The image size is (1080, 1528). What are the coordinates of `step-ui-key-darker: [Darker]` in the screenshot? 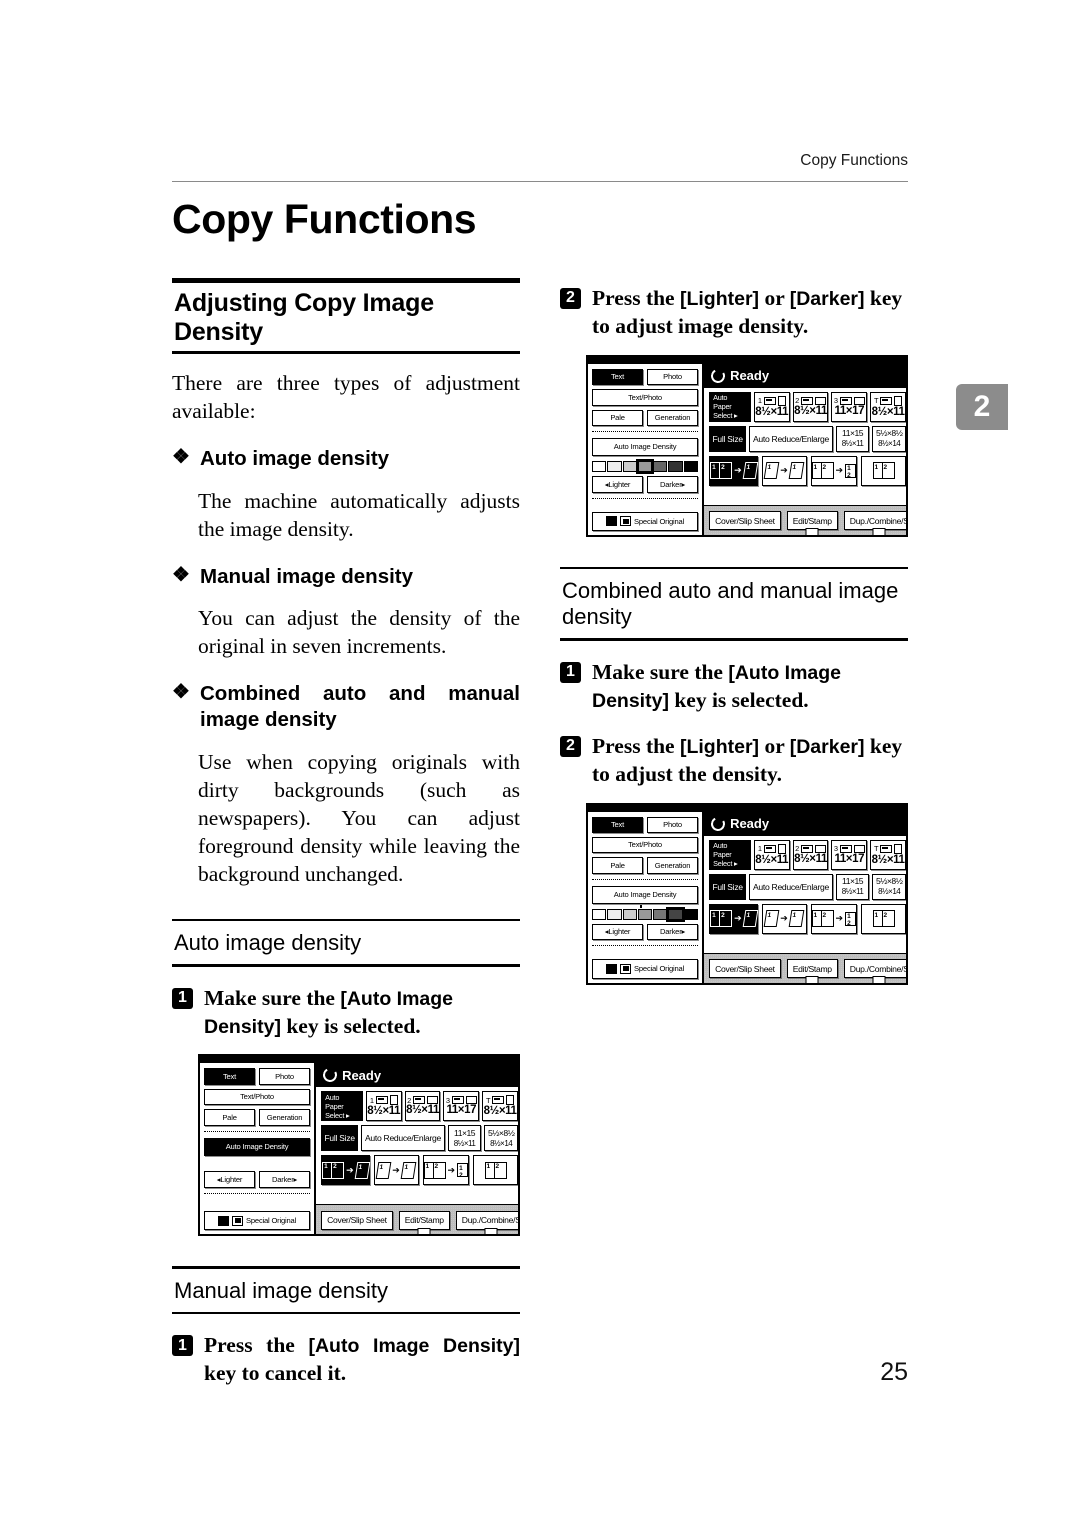 It's located at (827, 299).